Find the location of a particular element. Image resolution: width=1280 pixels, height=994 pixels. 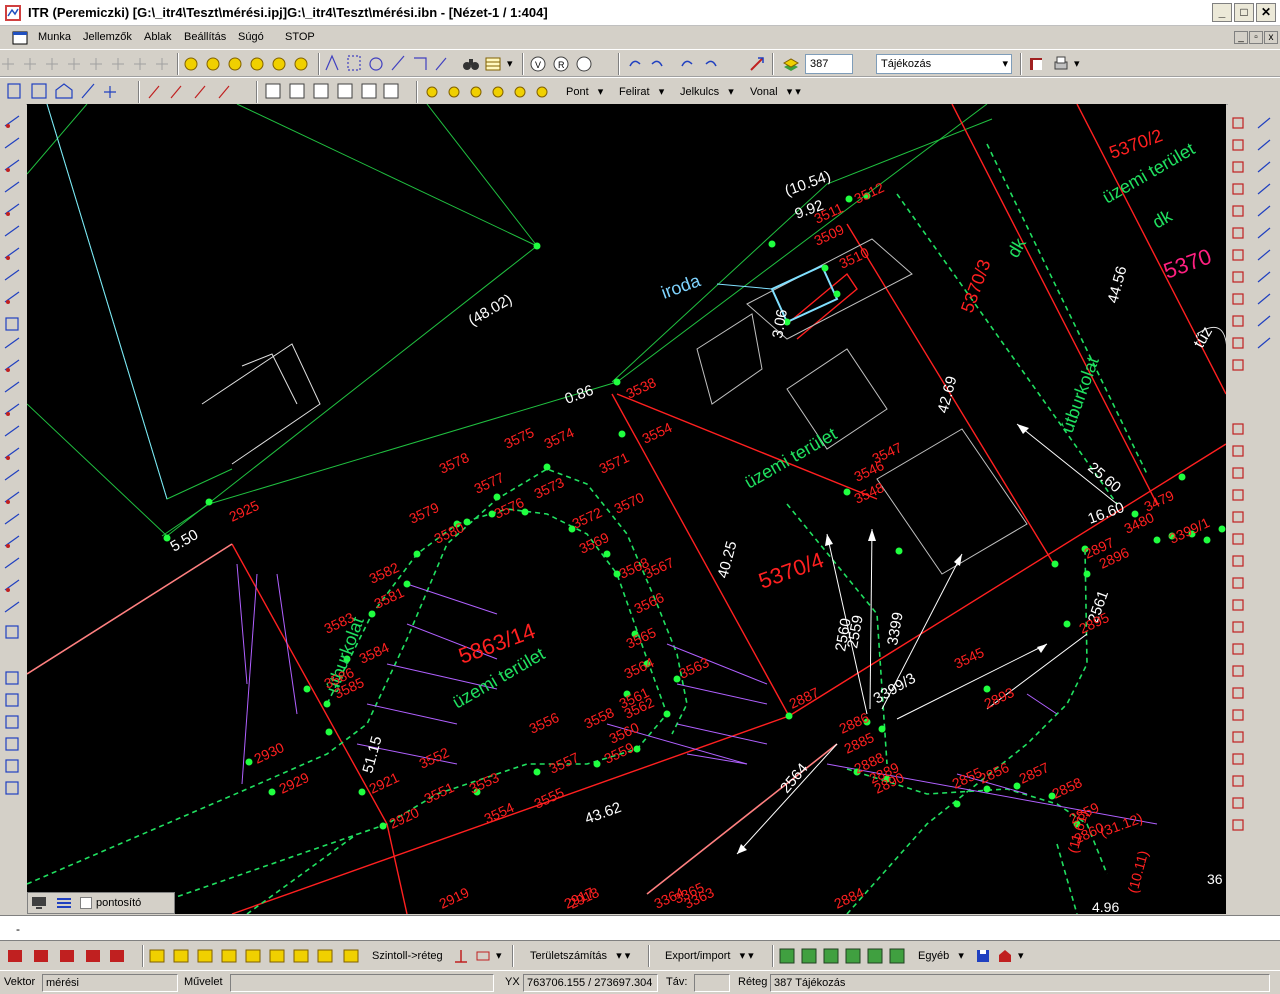

point-number-label: 3554 is located at coordinates (499, 813).